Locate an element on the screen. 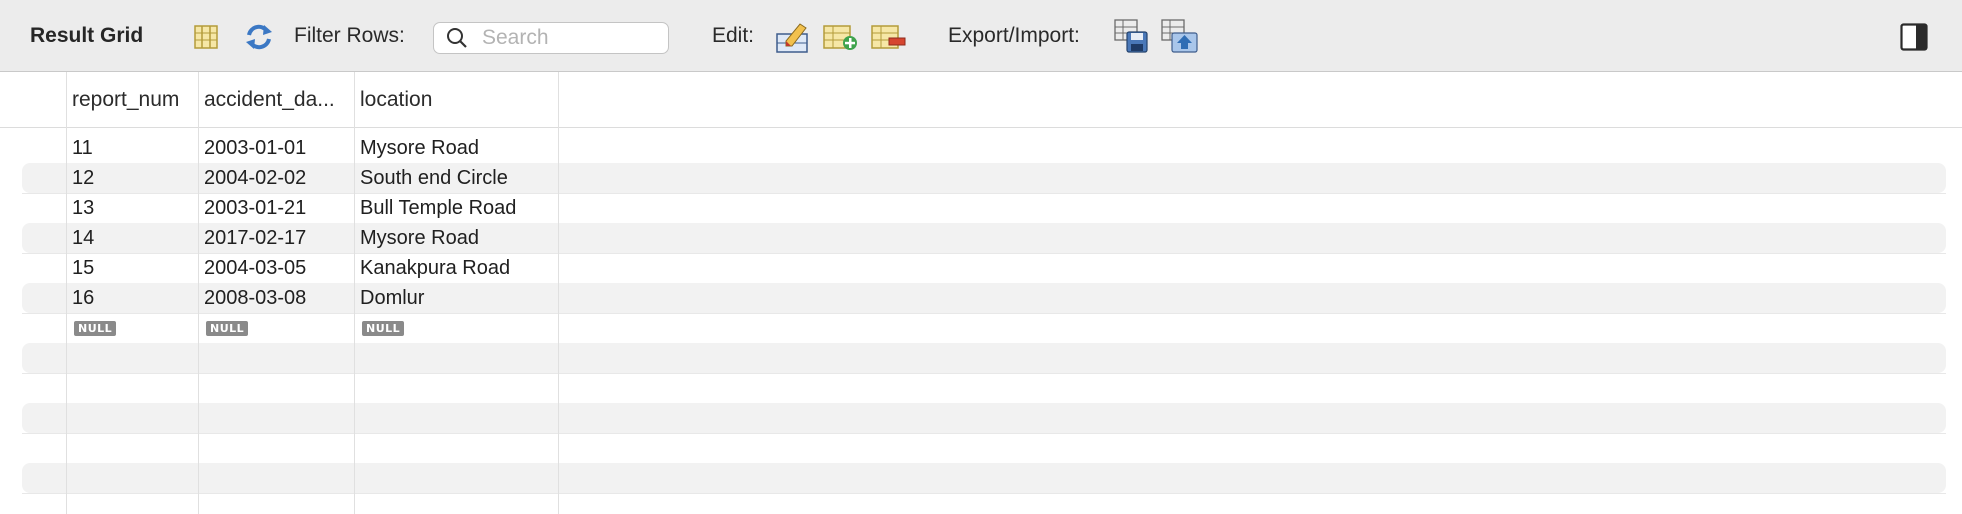 The width and height of the screenshot is (1962, 514). toggle-panel-icon is located at coordinates (1914, 37).